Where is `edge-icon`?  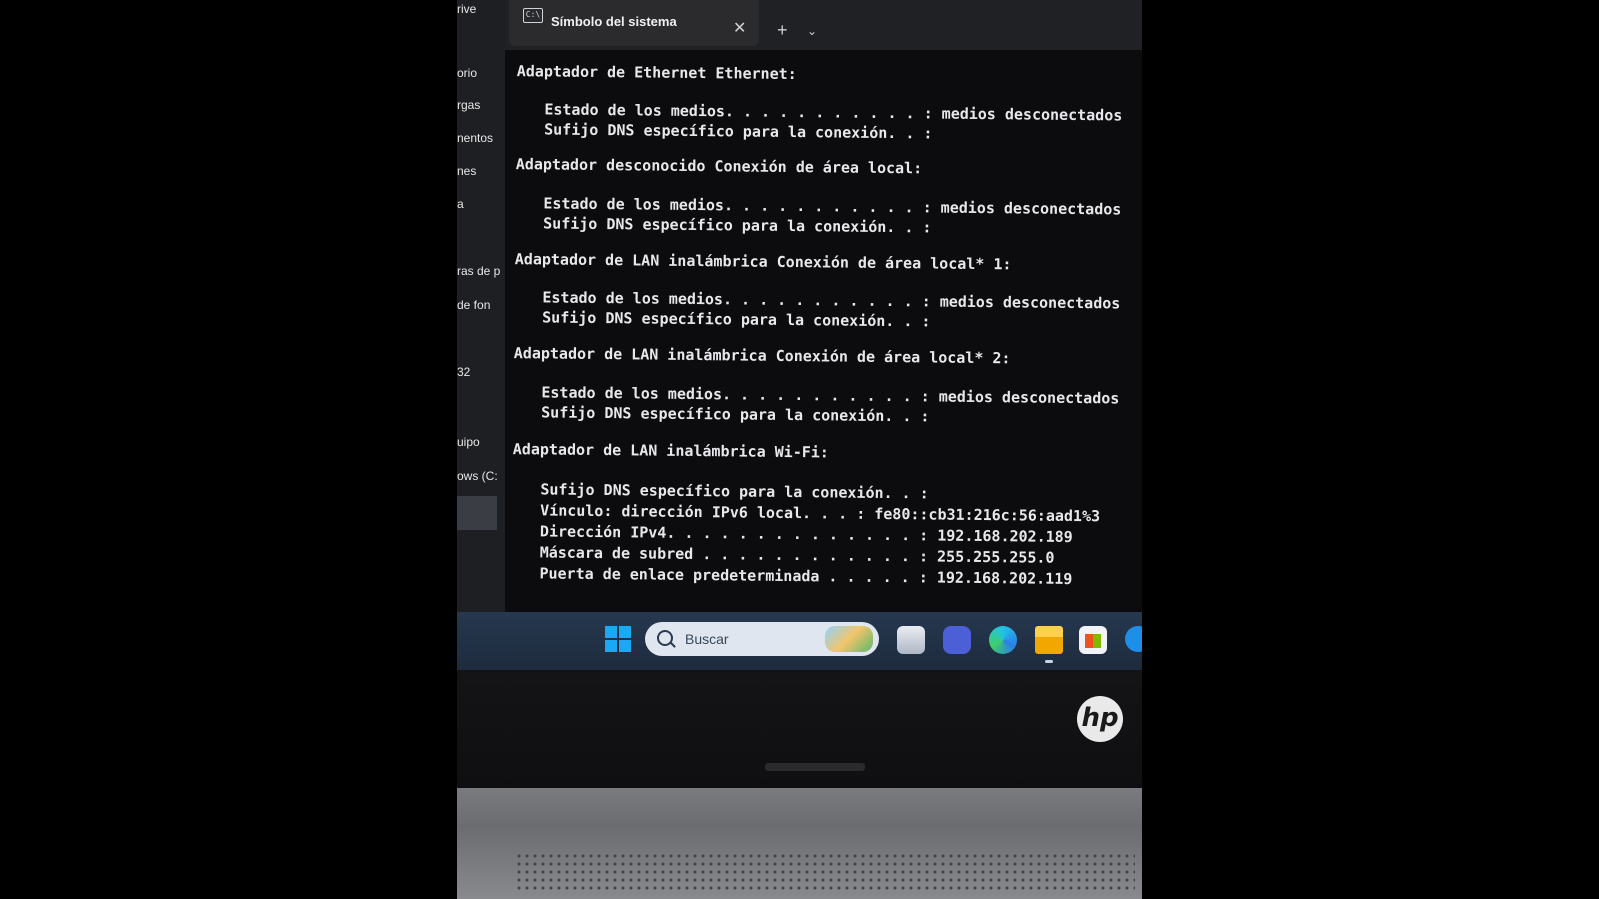 edge-icon is located at coordinates (1003, 640).